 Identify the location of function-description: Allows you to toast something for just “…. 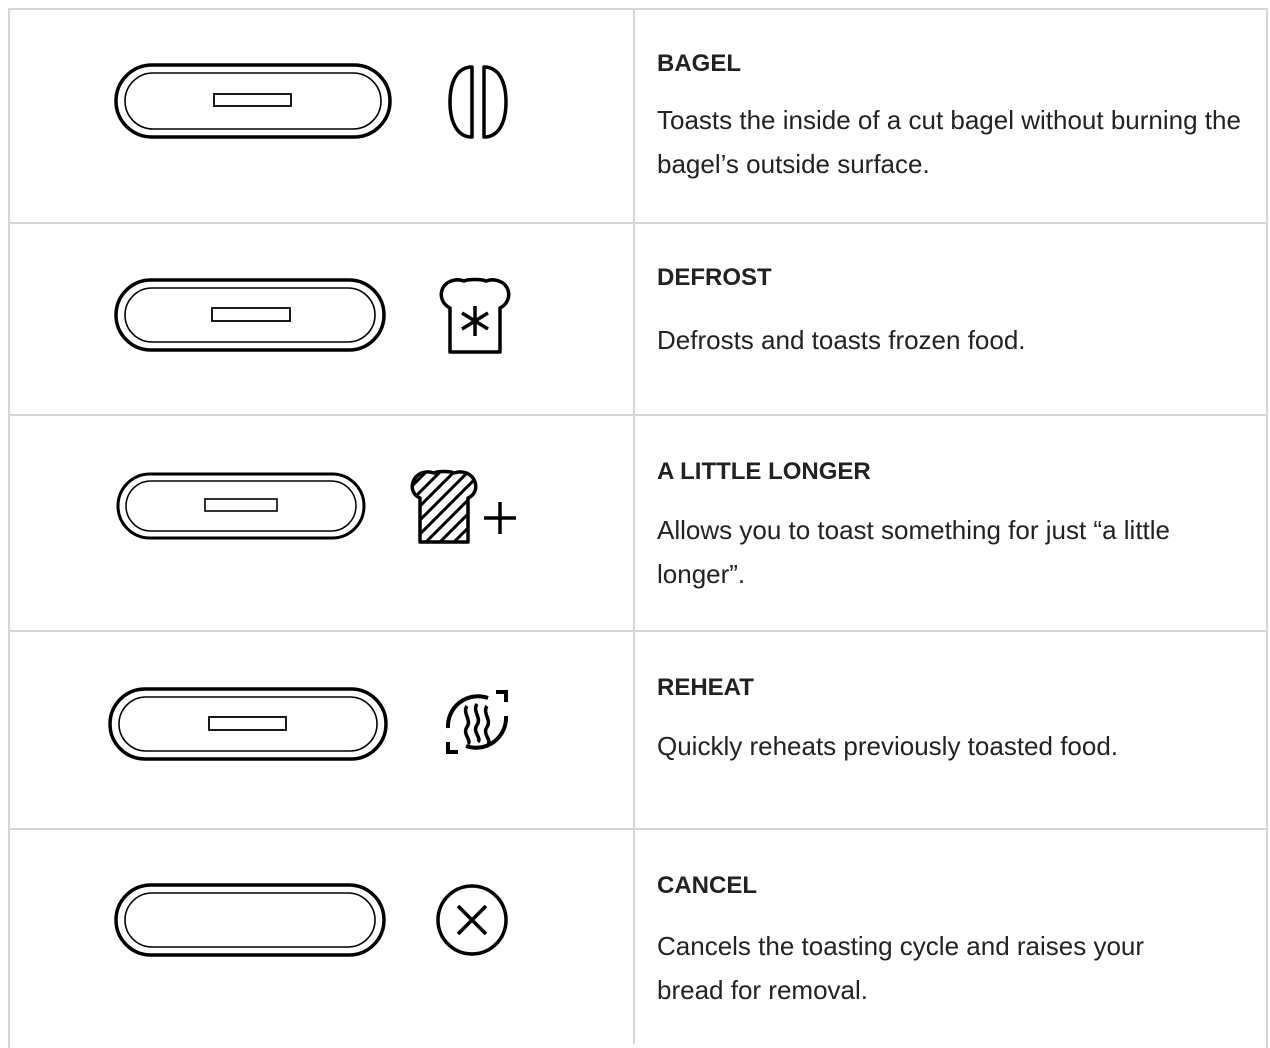
(914, 552).